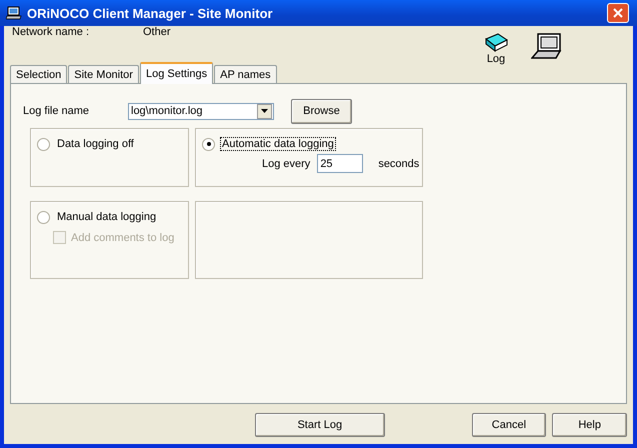 This screenshot has height=448, width=637. Describe the element at coordinates (95, 144) in the screenshot. I see `radio-label: Data logging off` at that location.